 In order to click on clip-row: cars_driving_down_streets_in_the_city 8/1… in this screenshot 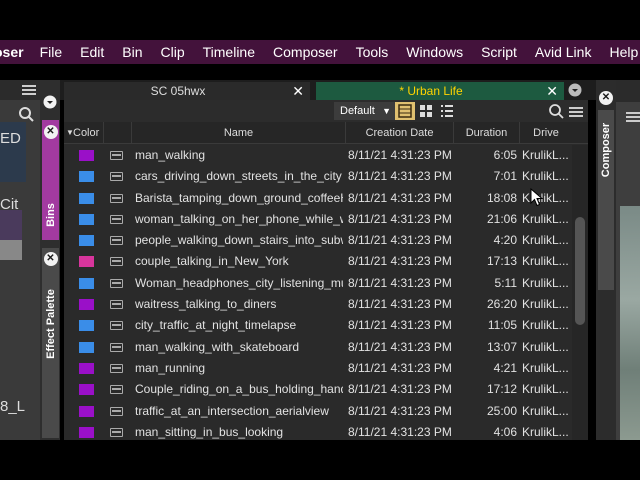, I will do `click(318, 176)`.